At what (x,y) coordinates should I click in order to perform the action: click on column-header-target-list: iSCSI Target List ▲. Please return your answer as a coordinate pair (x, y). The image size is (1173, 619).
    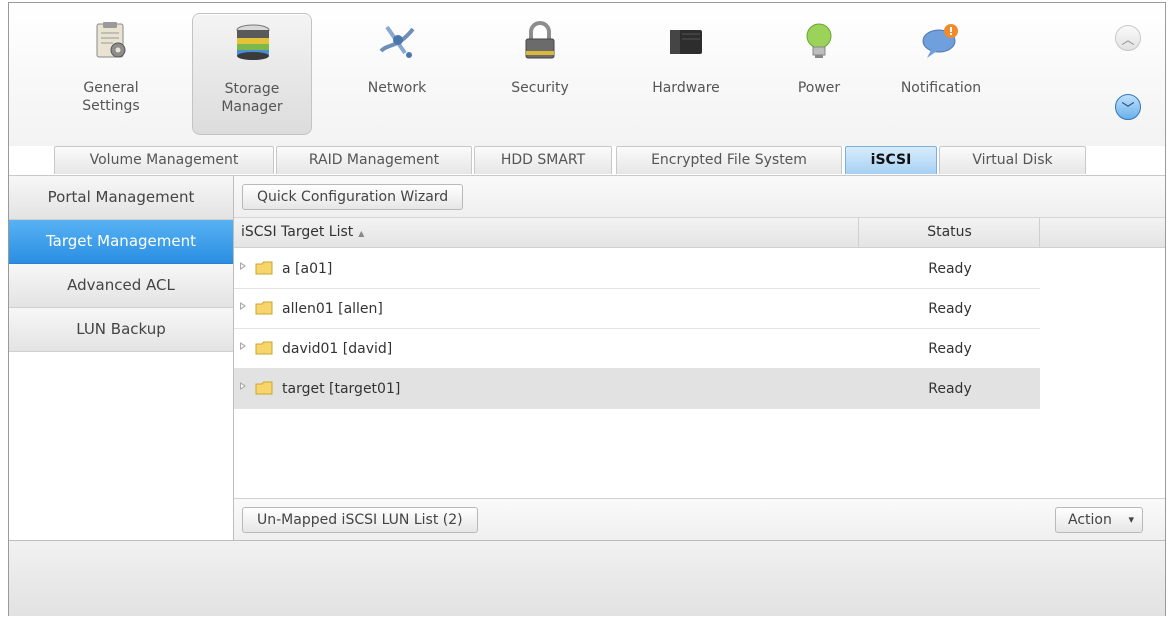
    Looking at the image, I should click on (546, 232).